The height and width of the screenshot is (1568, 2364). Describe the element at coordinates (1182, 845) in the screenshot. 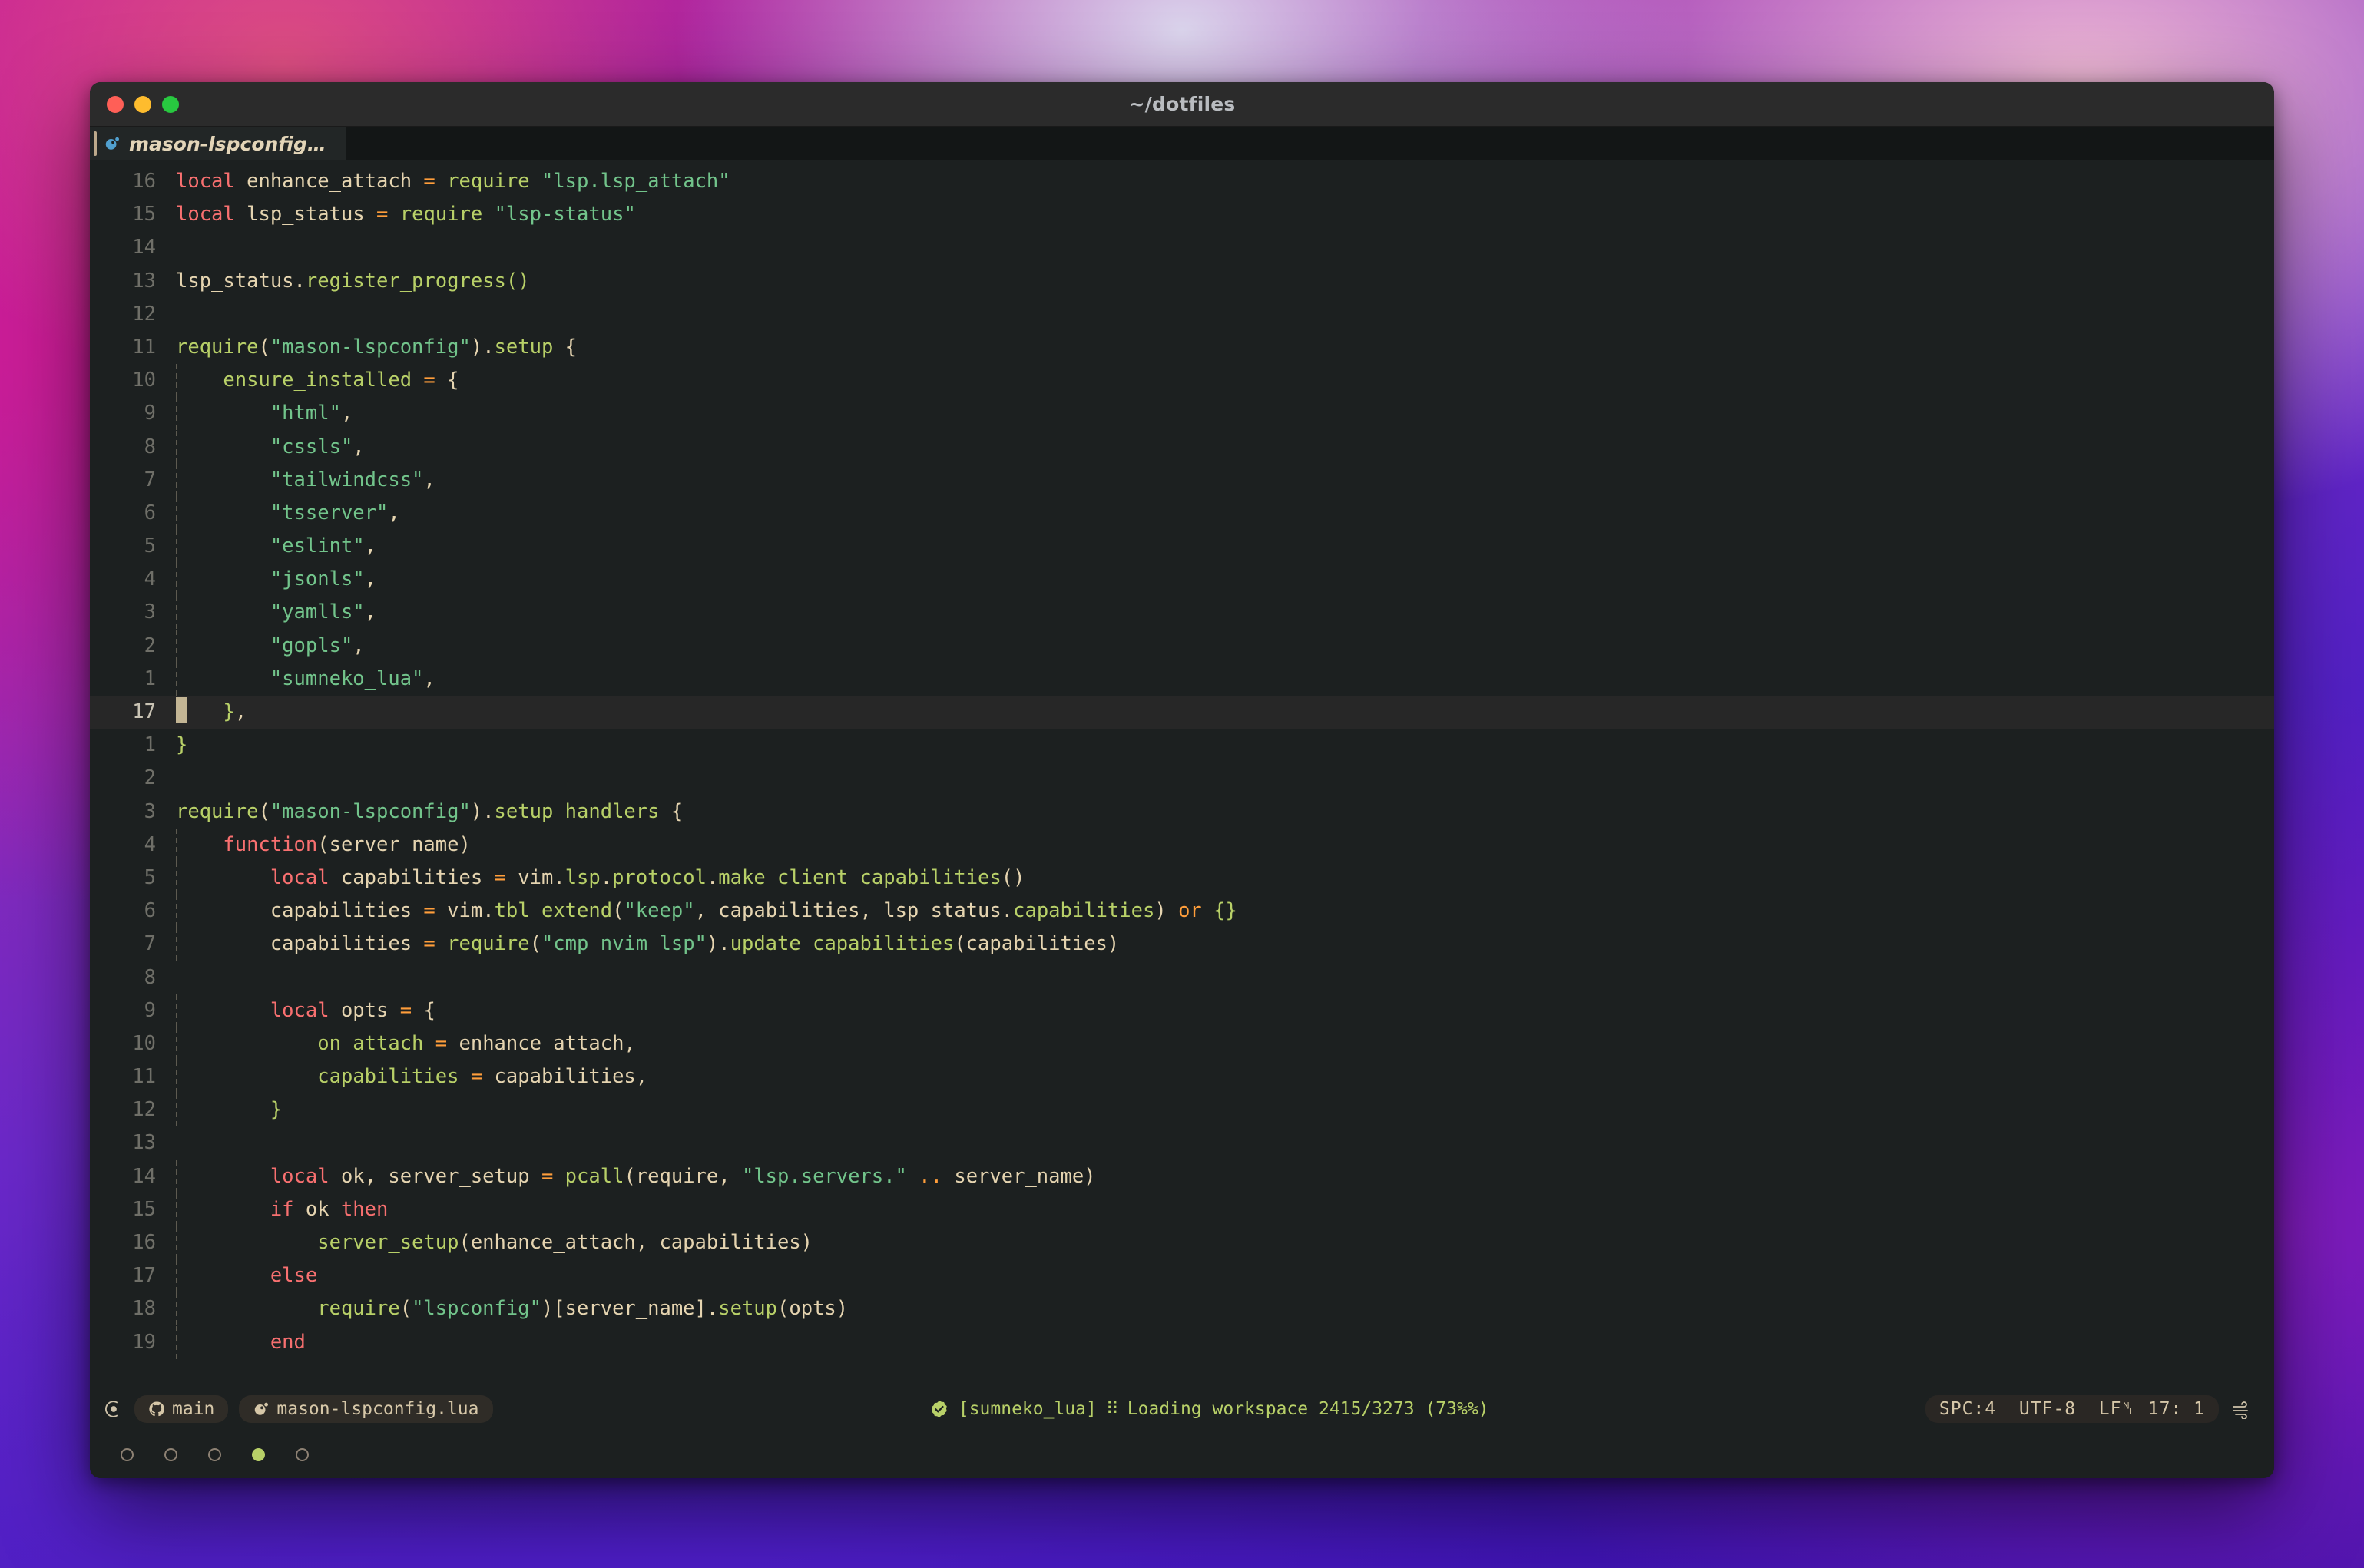

I see `code-line: 4 function(server_name)` at that location.